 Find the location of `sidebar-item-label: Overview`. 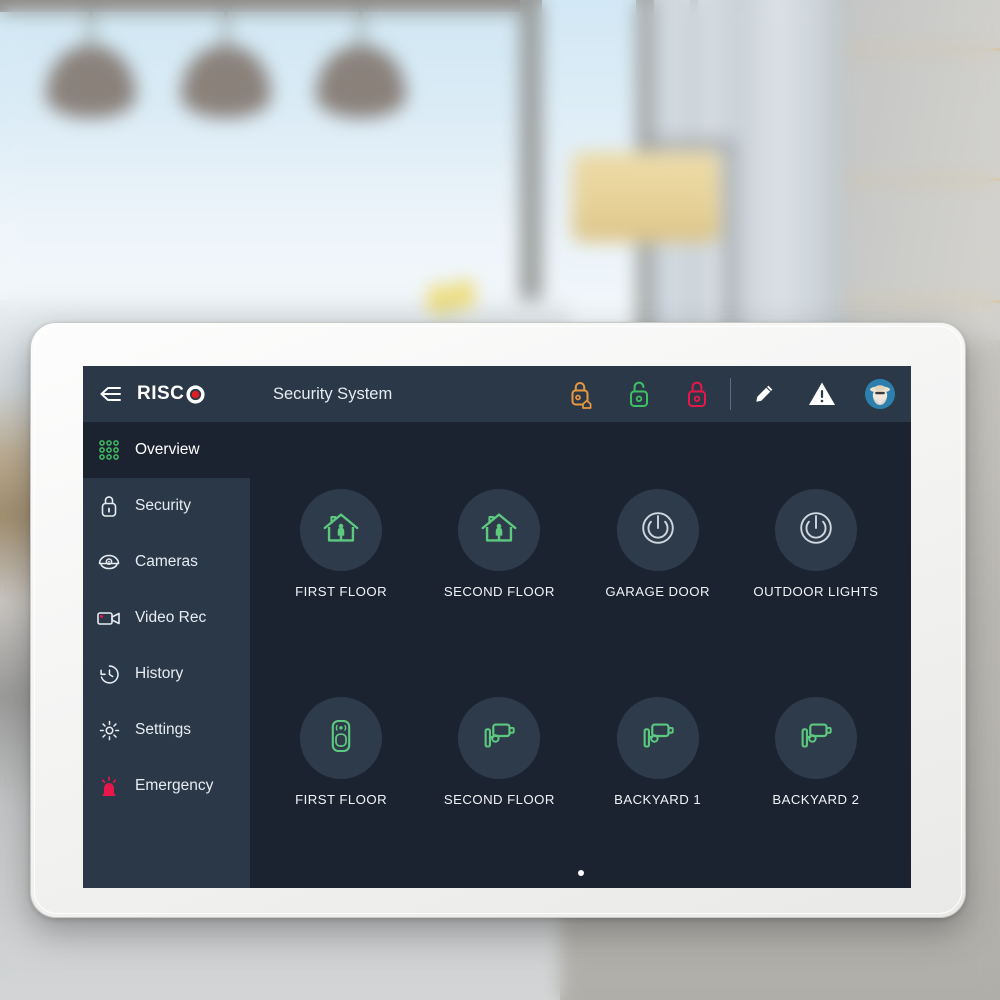

sidebar-item-label: Overview is located at coordinates (167, 449).